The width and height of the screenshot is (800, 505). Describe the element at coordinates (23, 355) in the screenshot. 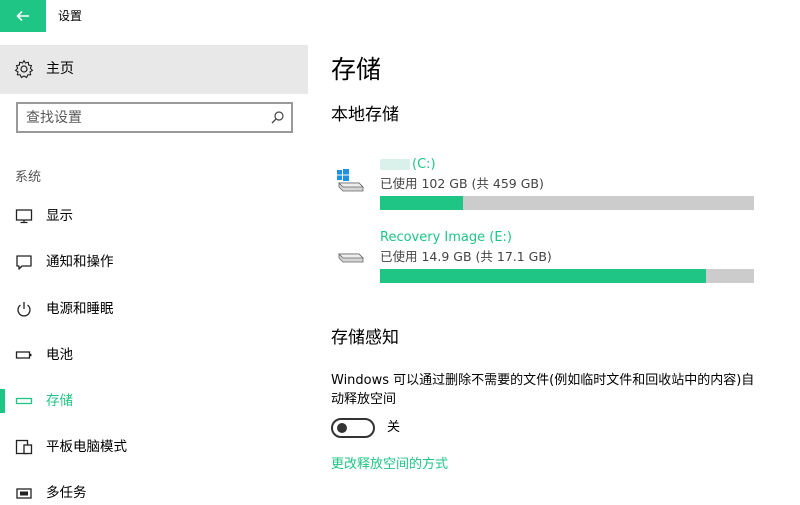

I see `battery-icon` at that location.